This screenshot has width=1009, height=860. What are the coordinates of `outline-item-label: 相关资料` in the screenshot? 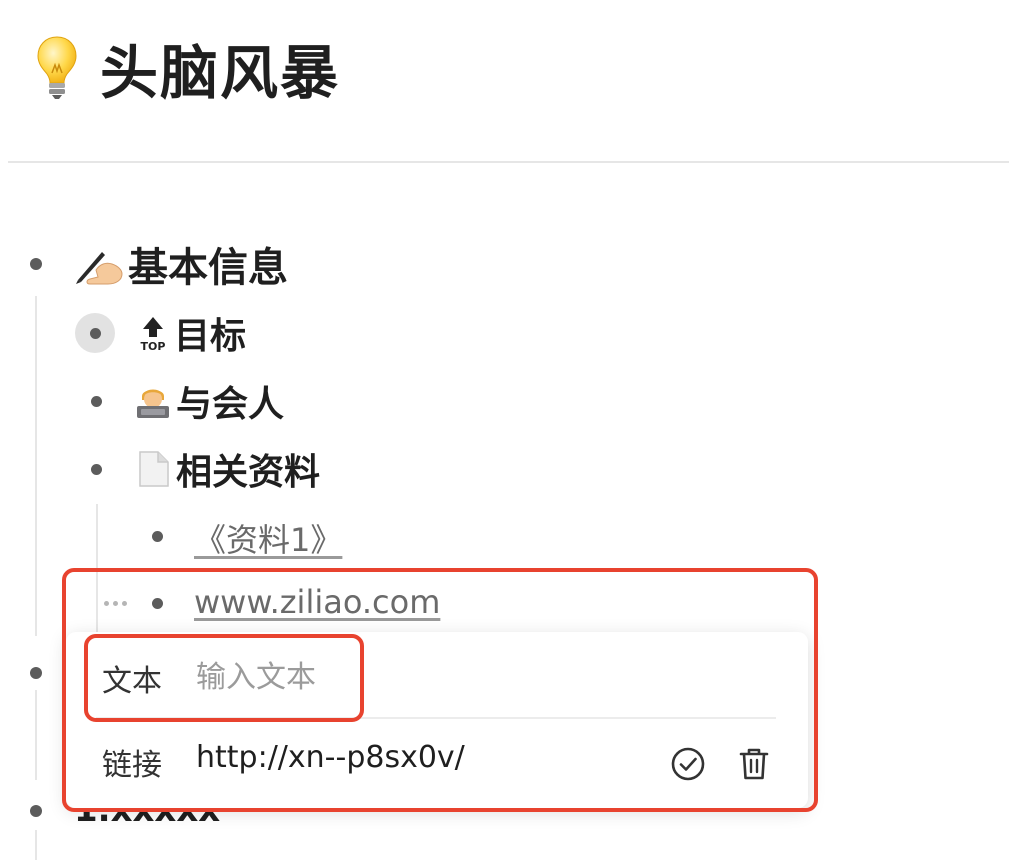 It's located at (248, 472).